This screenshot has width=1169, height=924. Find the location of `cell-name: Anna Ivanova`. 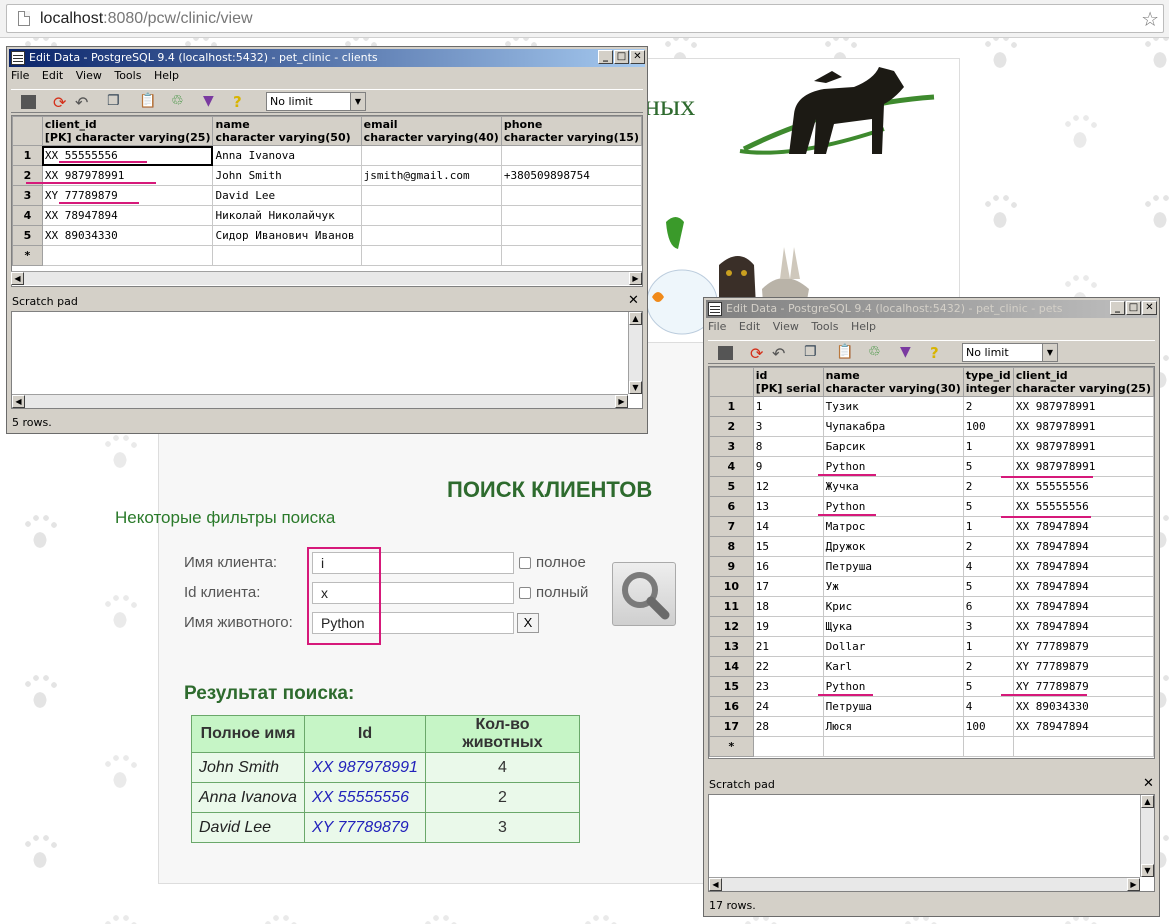

cell-name: Anna Ivanova is located at coordinates (287, 155).